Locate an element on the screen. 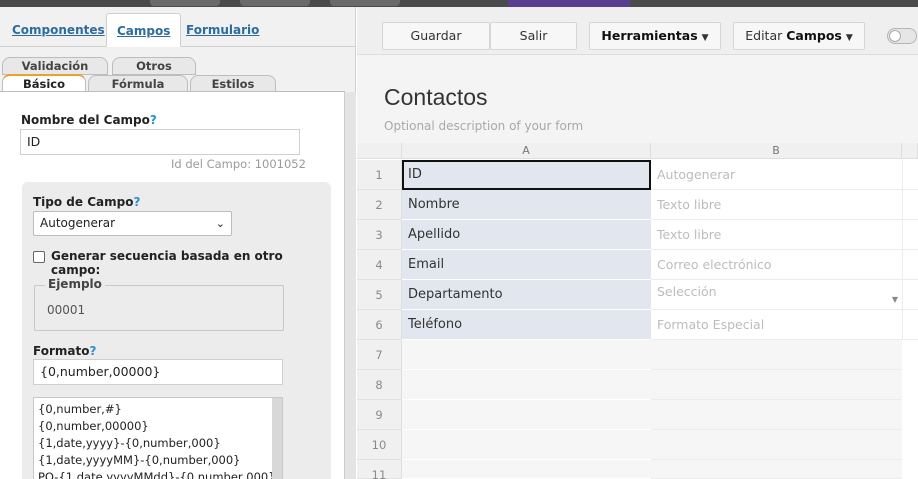 This screenshot has height=479, width=918. grid-cell-a: Email is located at coordinates (526, 265).